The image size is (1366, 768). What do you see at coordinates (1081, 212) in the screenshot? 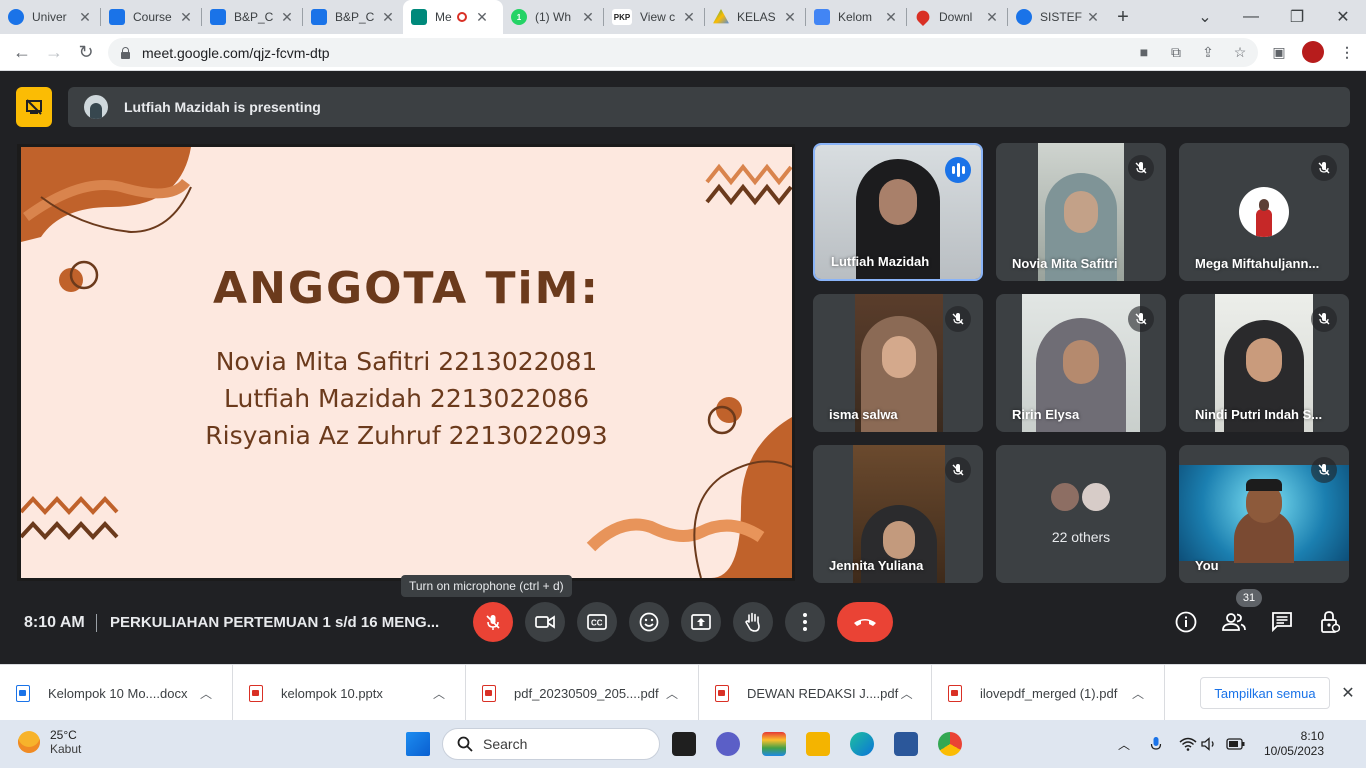
I see `participant-tile: Novia Mita Safitri` at bounding box center [1081, 212].